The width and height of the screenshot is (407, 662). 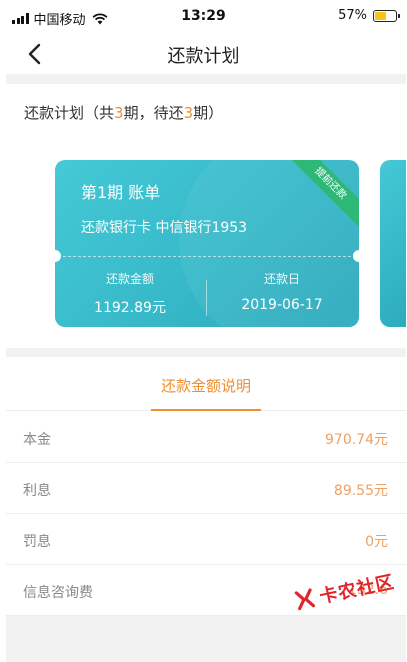 What do you see at coordinates (37, 491) in the screenshot?
I see `row-label: 利息` at bounding box center [37, 491].